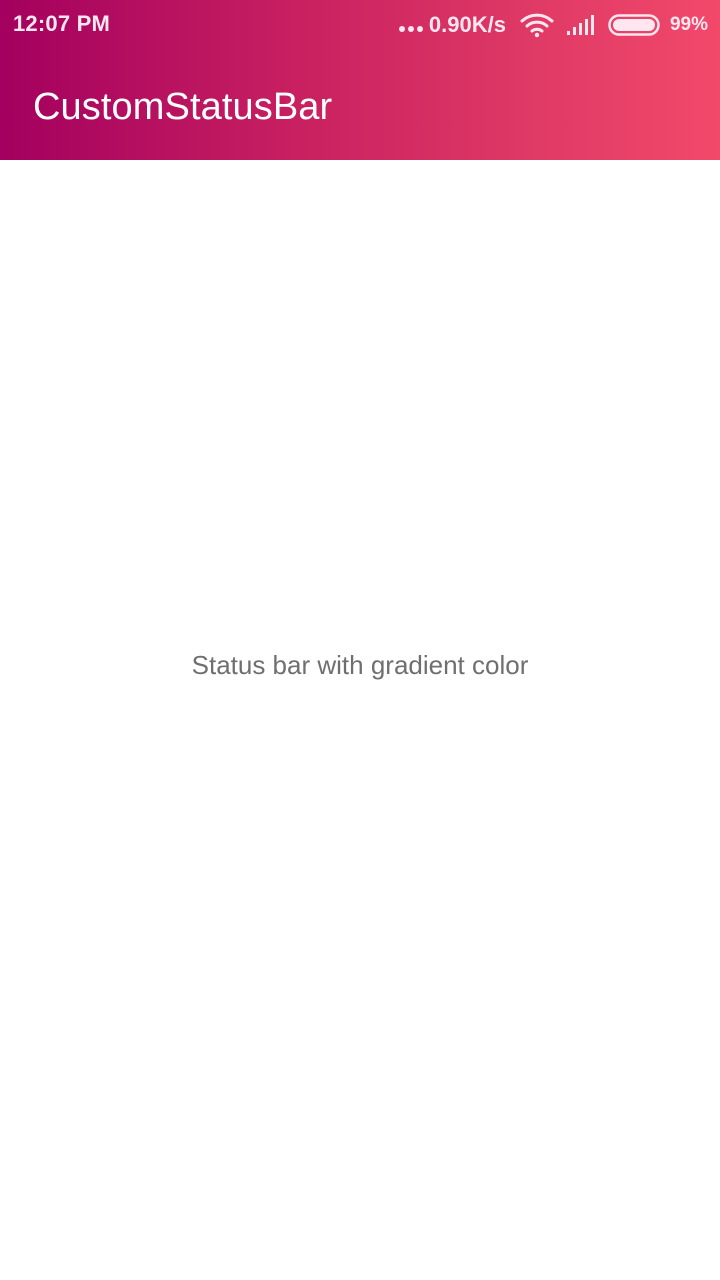  Describe the element at coordinates (537, 25) in the screenshot. I see `wifi-icon` at that location.